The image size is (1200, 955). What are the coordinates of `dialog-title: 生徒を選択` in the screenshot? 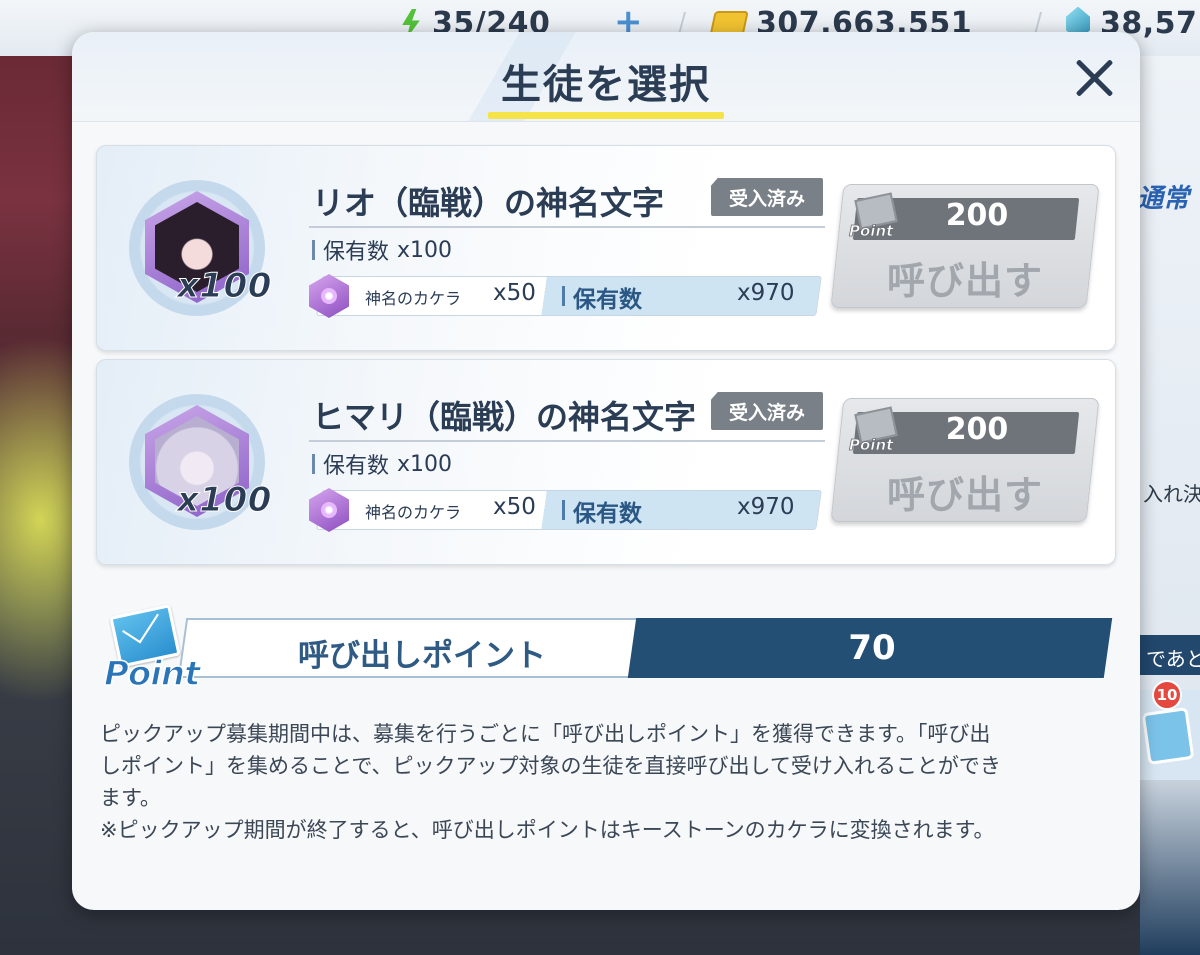 It's located at (606, 85).